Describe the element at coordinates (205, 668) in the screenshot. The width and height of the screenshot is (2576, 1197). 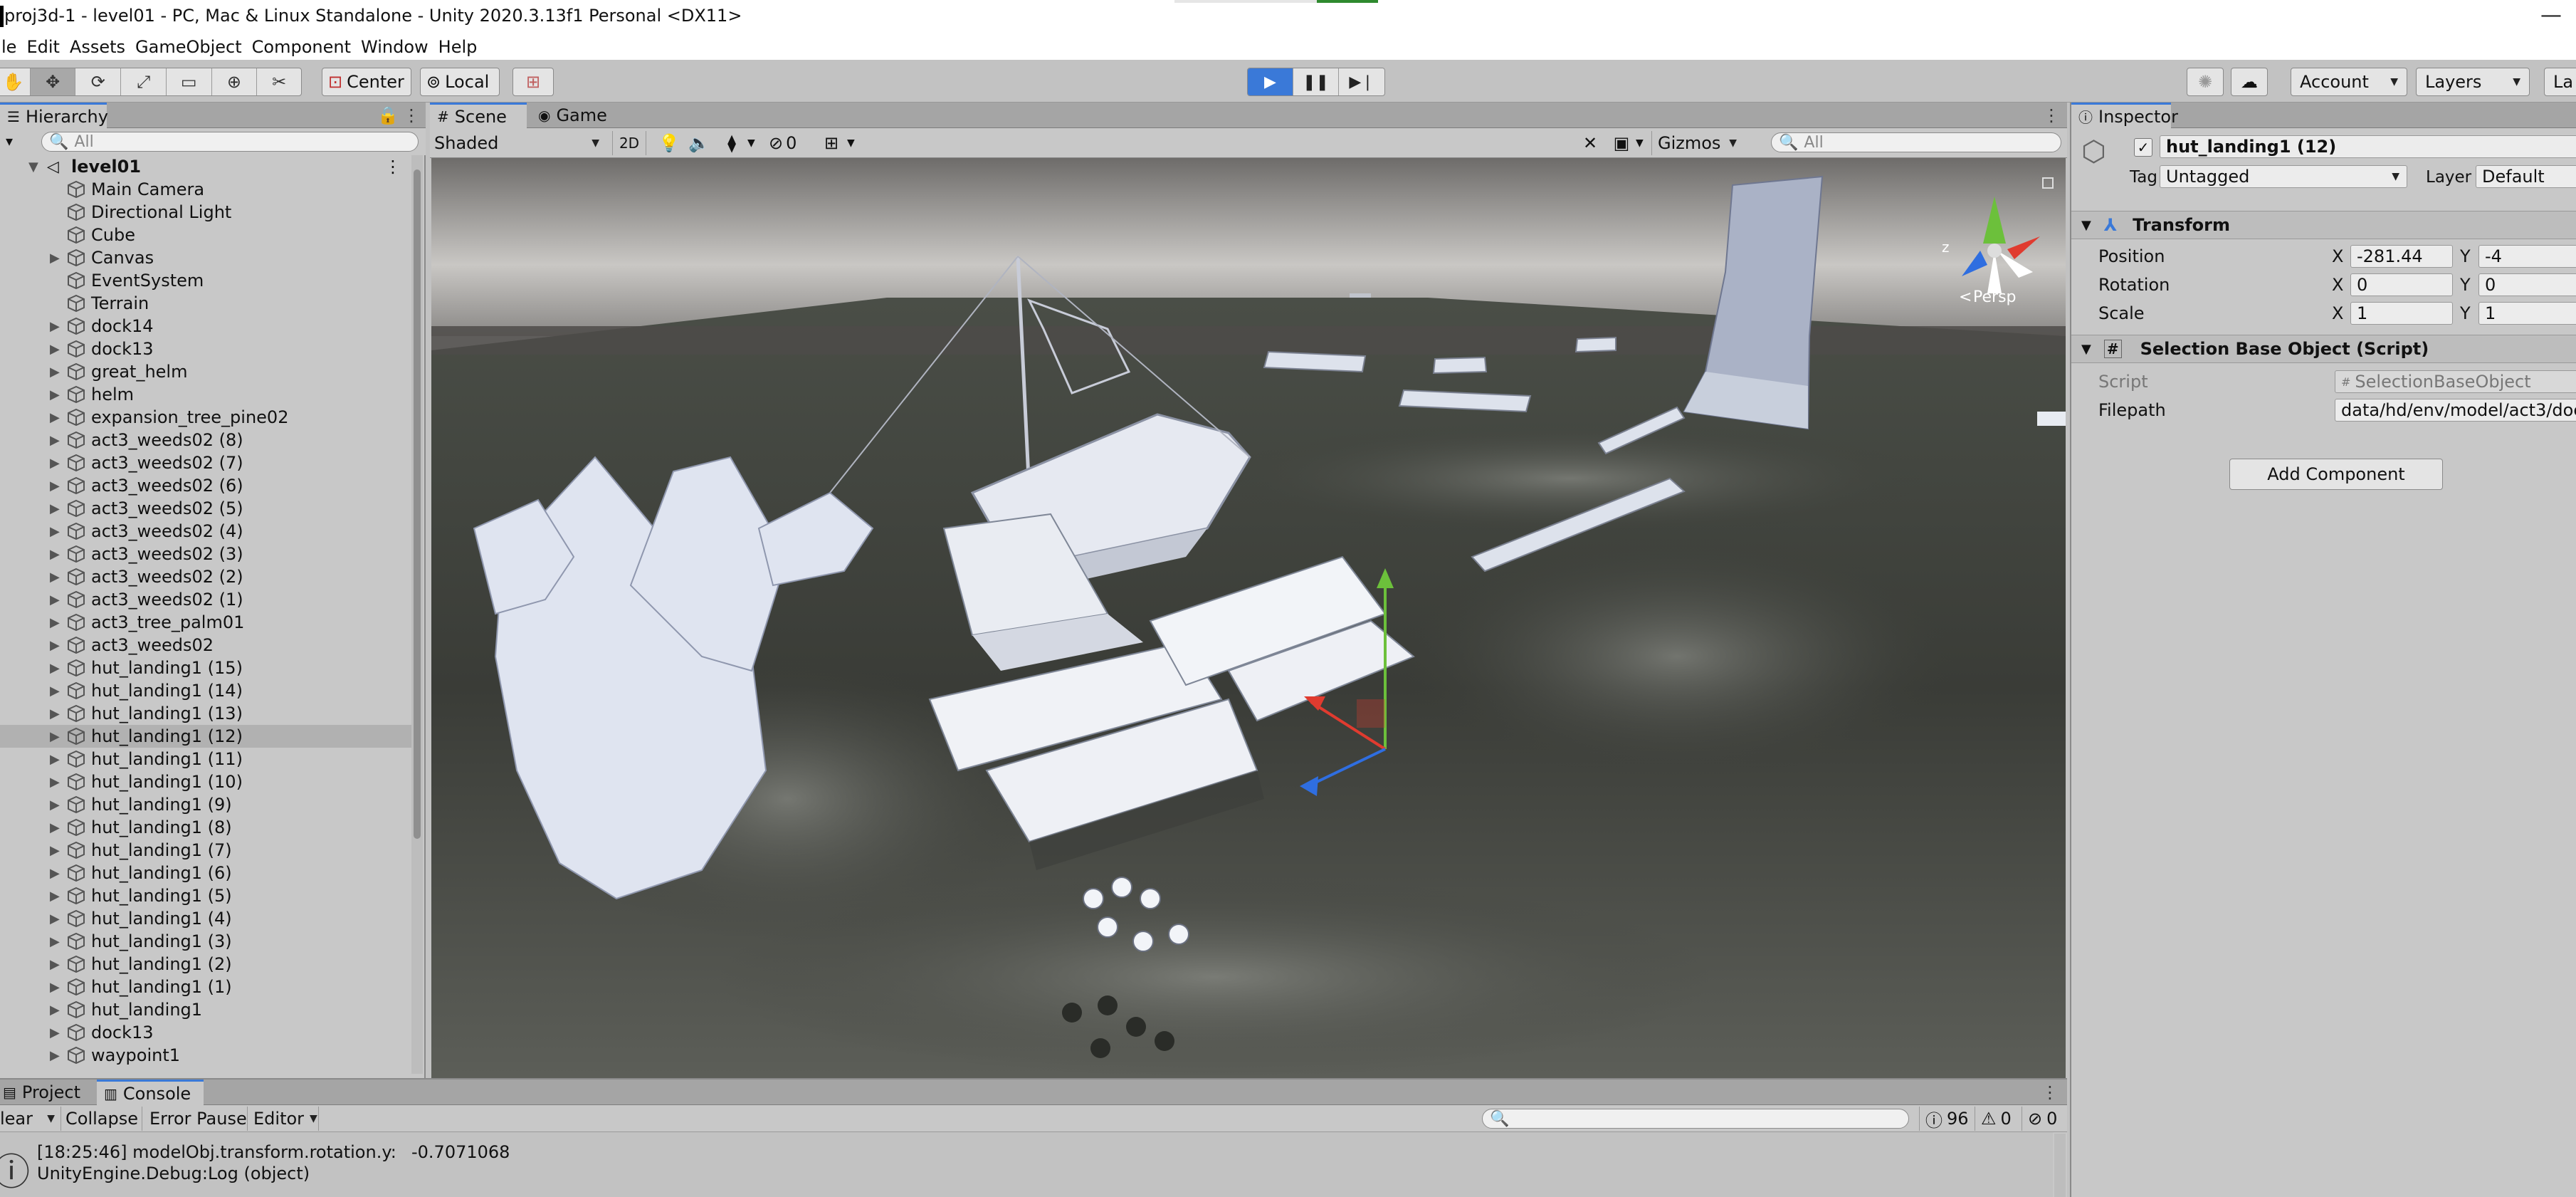
I see `hierarchy-item: ▶ hut_landing1 (15)` at that location.